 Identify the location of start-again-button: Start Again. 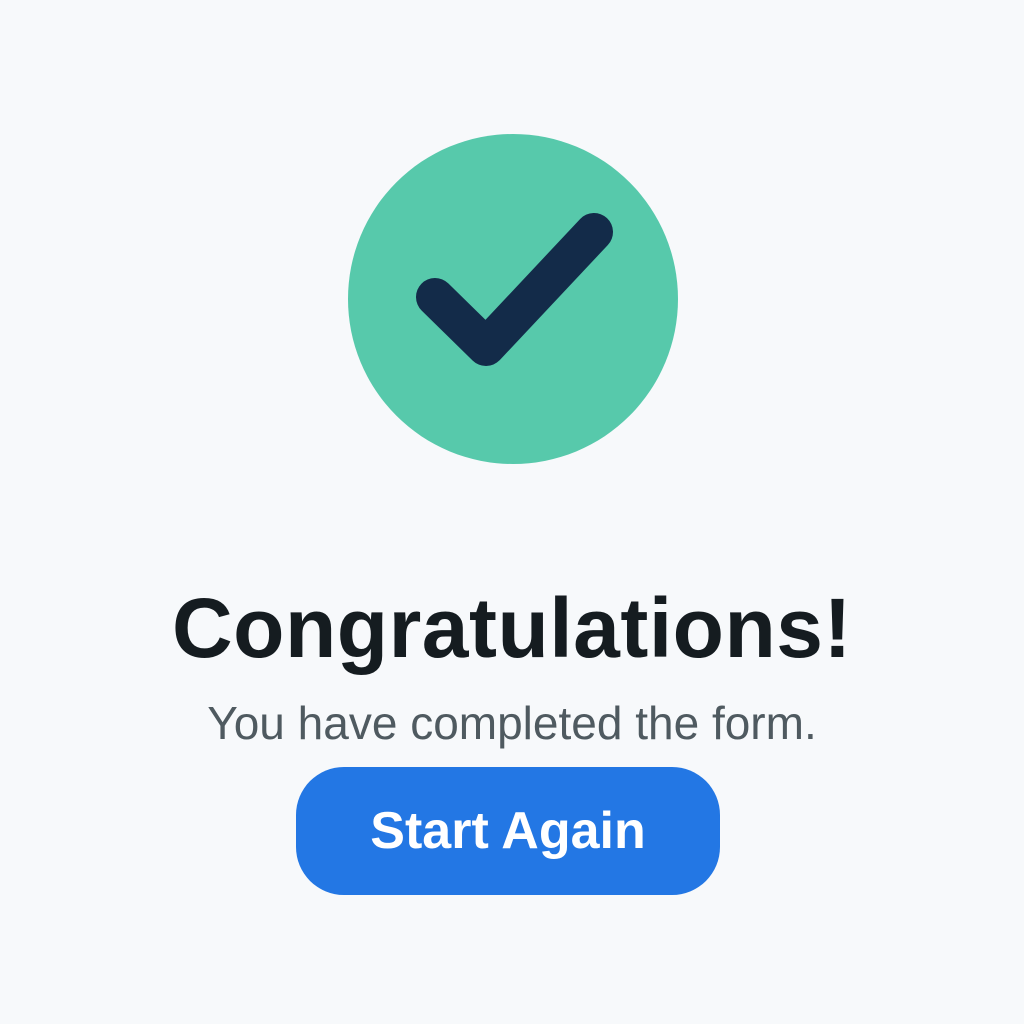
(508, 831).